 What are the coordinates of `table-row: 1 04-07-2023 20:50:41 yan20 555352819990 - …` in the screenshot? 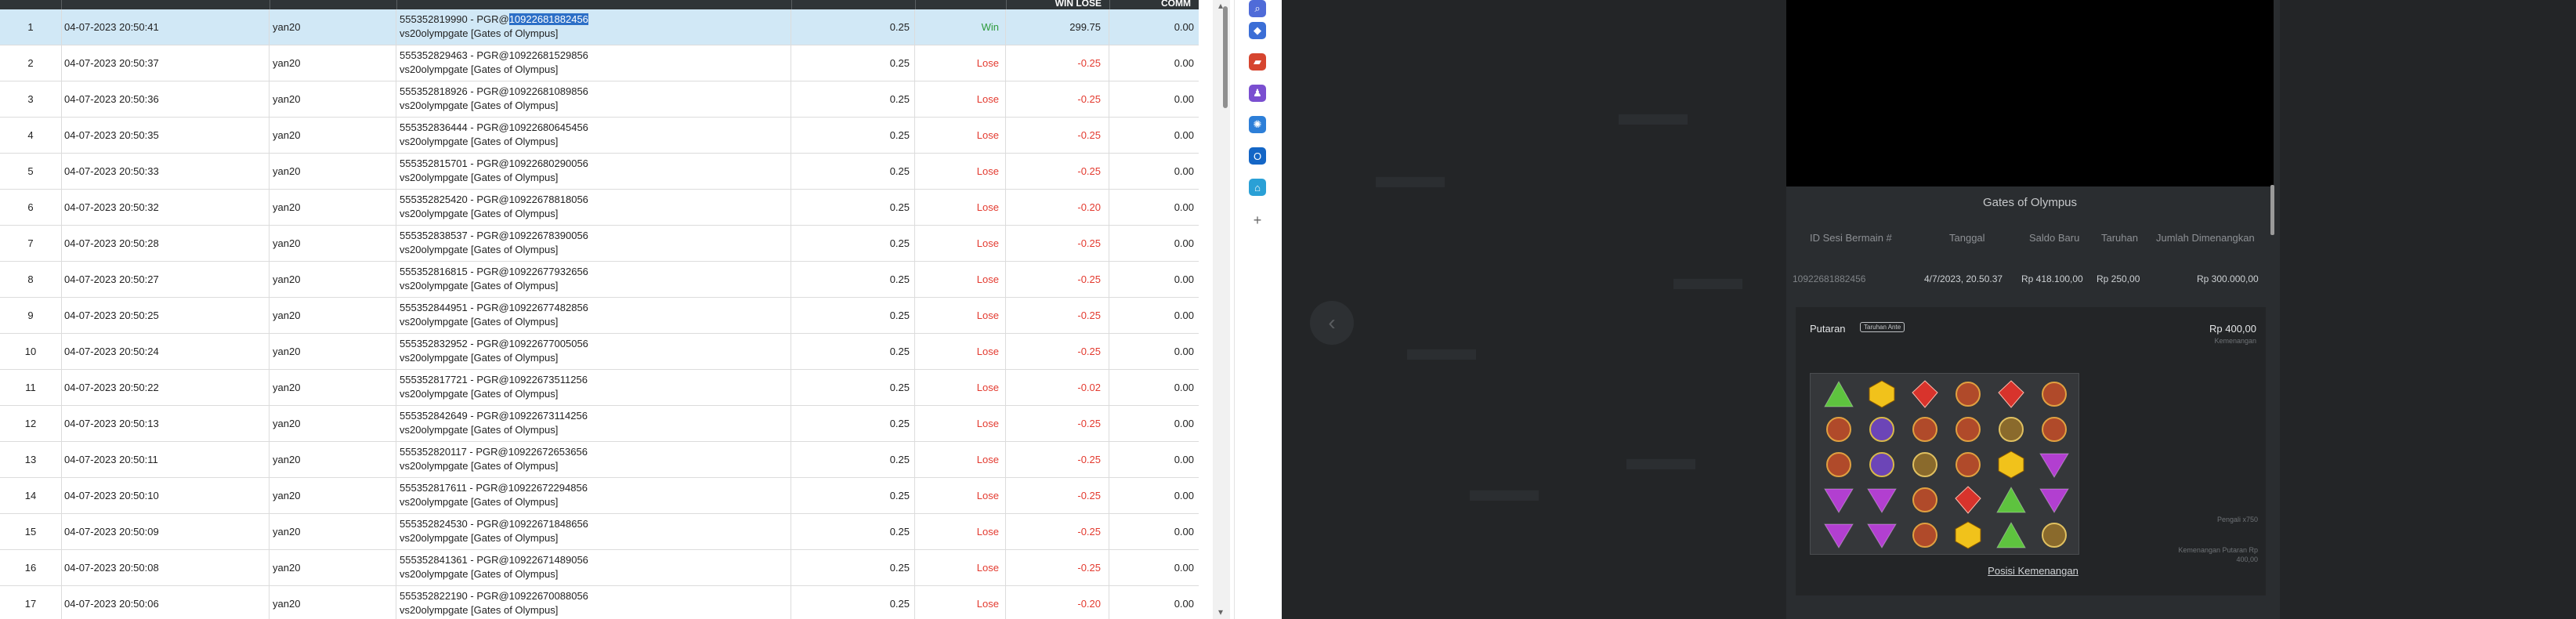 It's located at (599, 27).